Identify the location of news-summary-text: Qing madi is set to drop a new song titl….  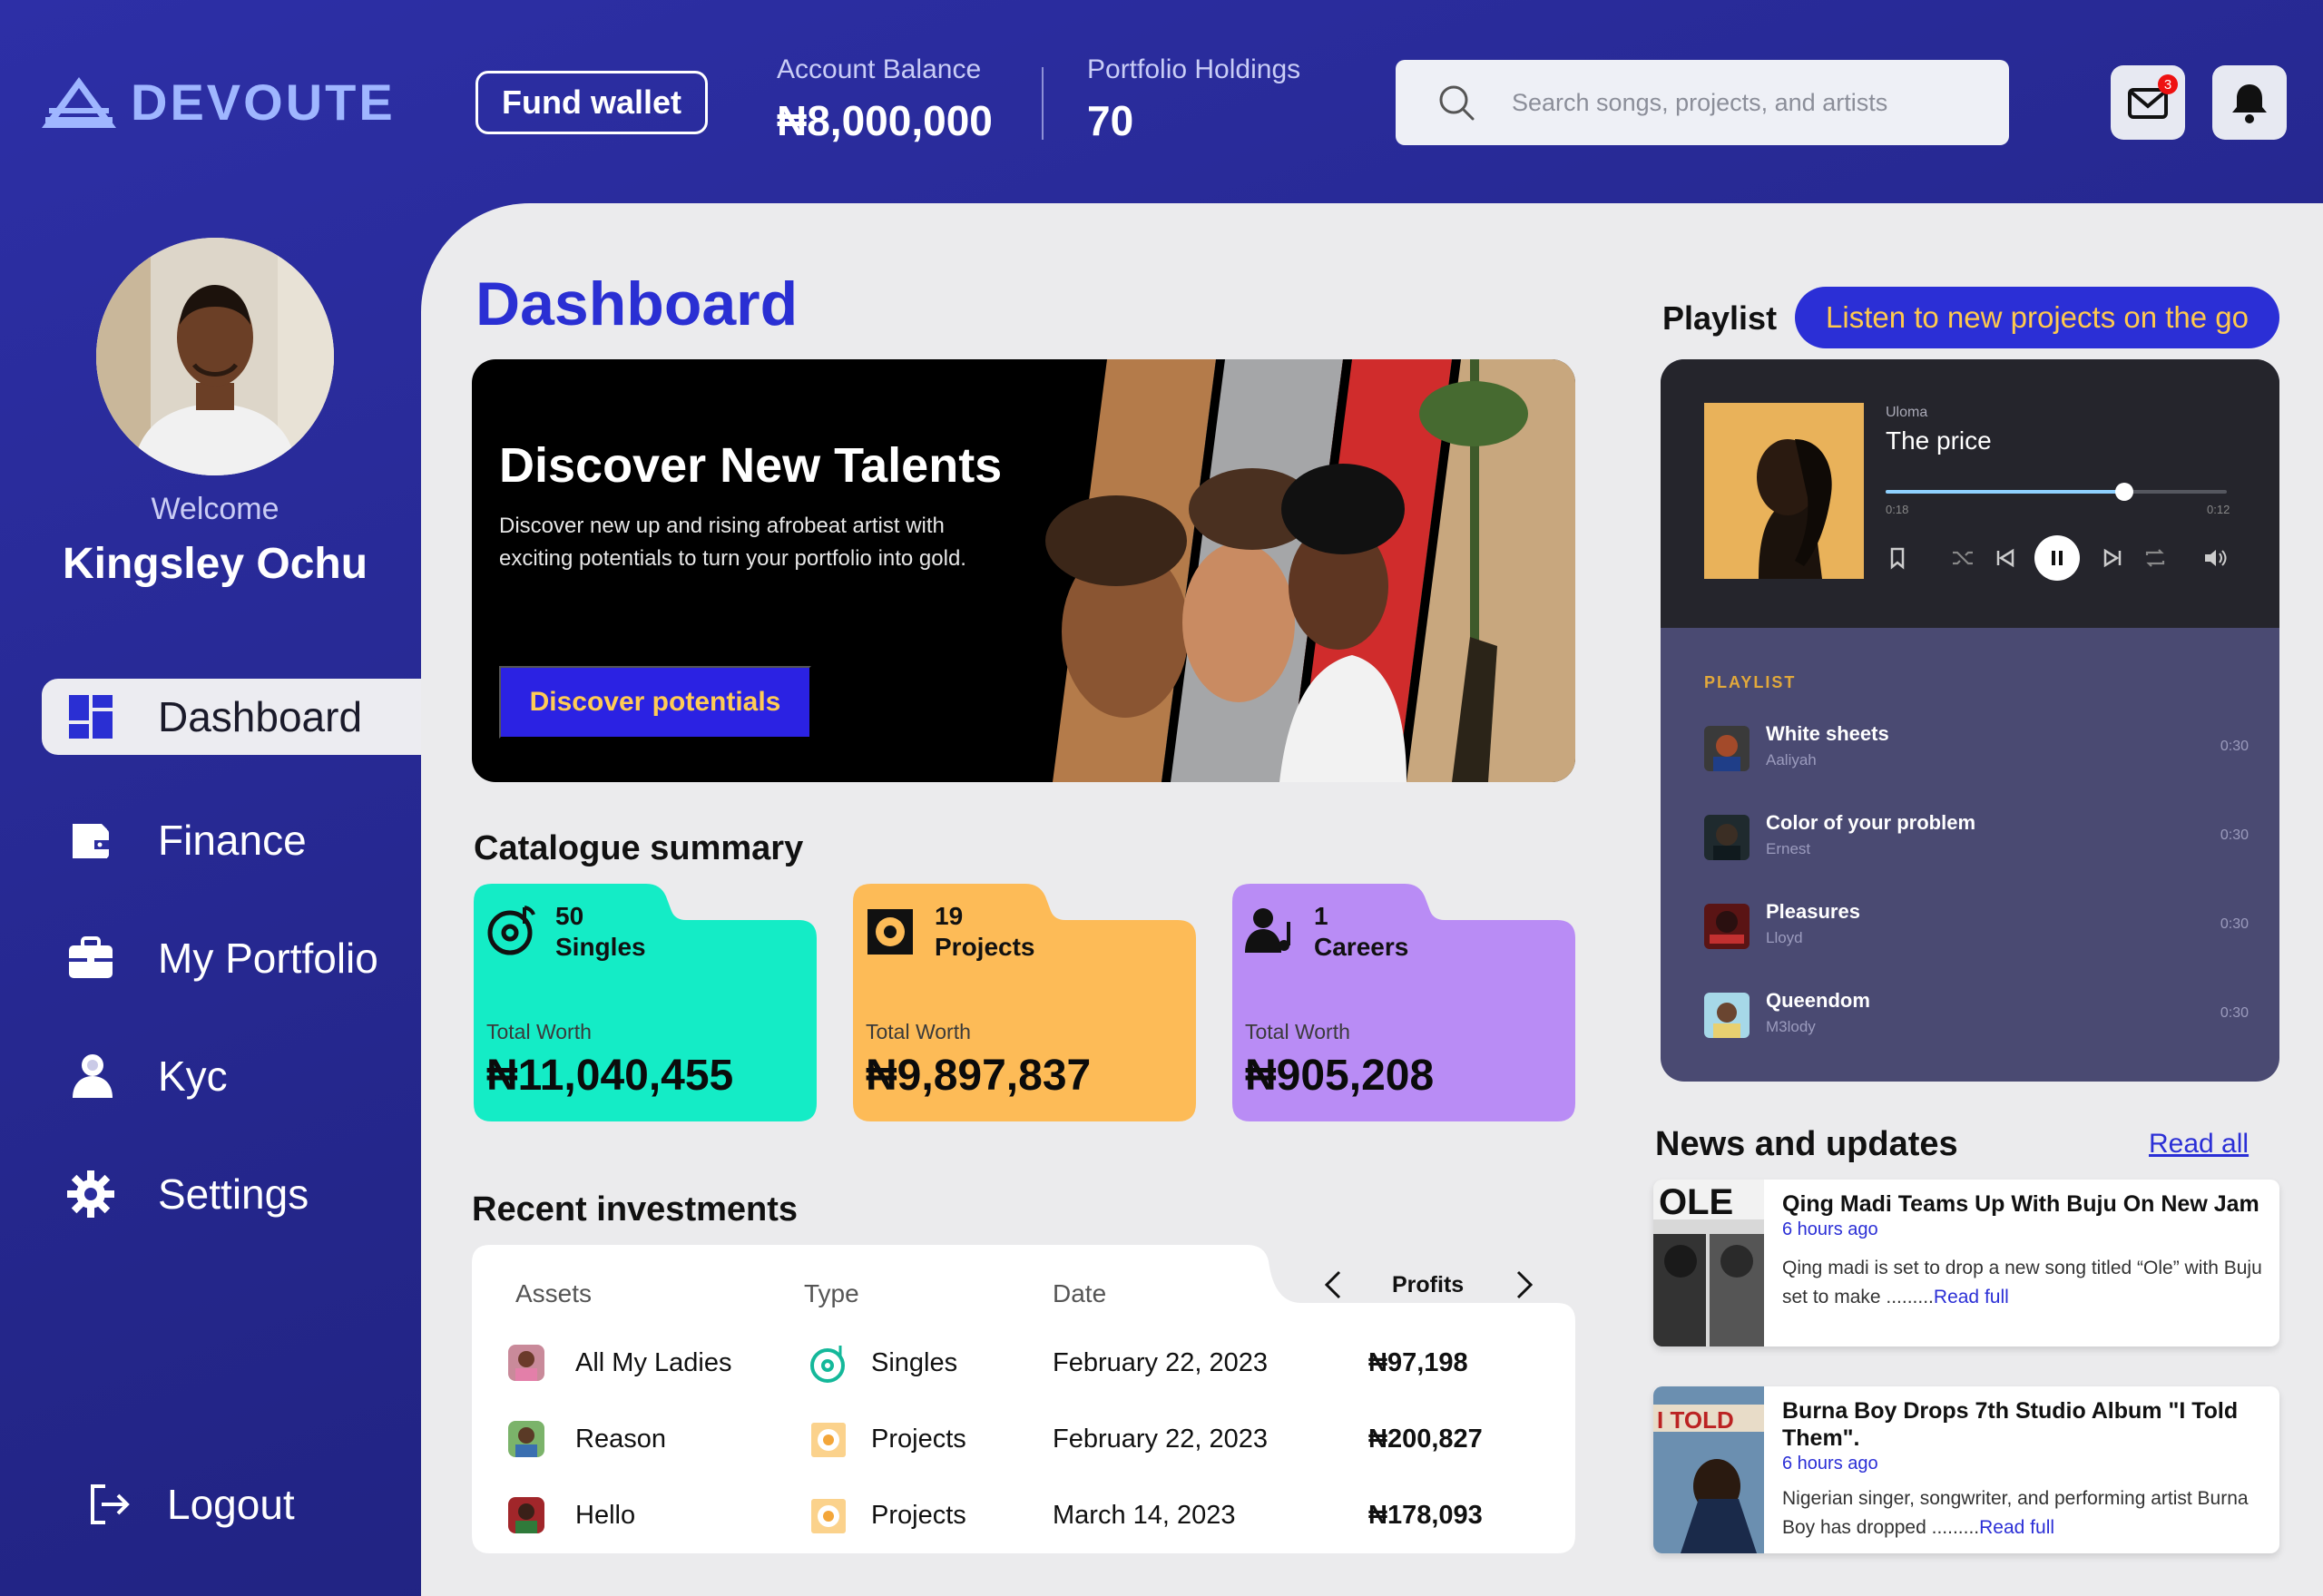
(2022, 1282).